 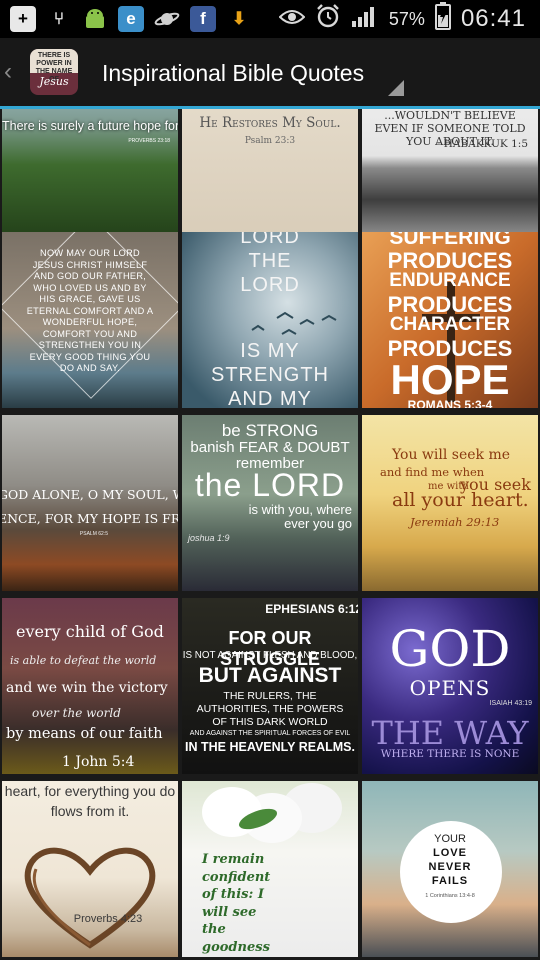 What do you see at coordinates (455, 522) in the screenshot?
I see `tile-9-ref: Jeremiah 29:13` at bounding box center [455, 522].